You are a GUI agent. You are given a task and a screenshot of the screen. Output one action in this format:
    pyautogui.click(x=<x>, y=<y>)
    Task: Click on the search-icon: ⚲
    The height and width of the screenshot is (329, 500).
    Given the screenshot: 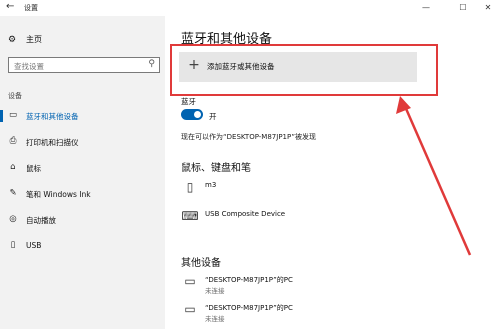 What is the action you would take?
    pyautogui.click(x=151, y=64)
    